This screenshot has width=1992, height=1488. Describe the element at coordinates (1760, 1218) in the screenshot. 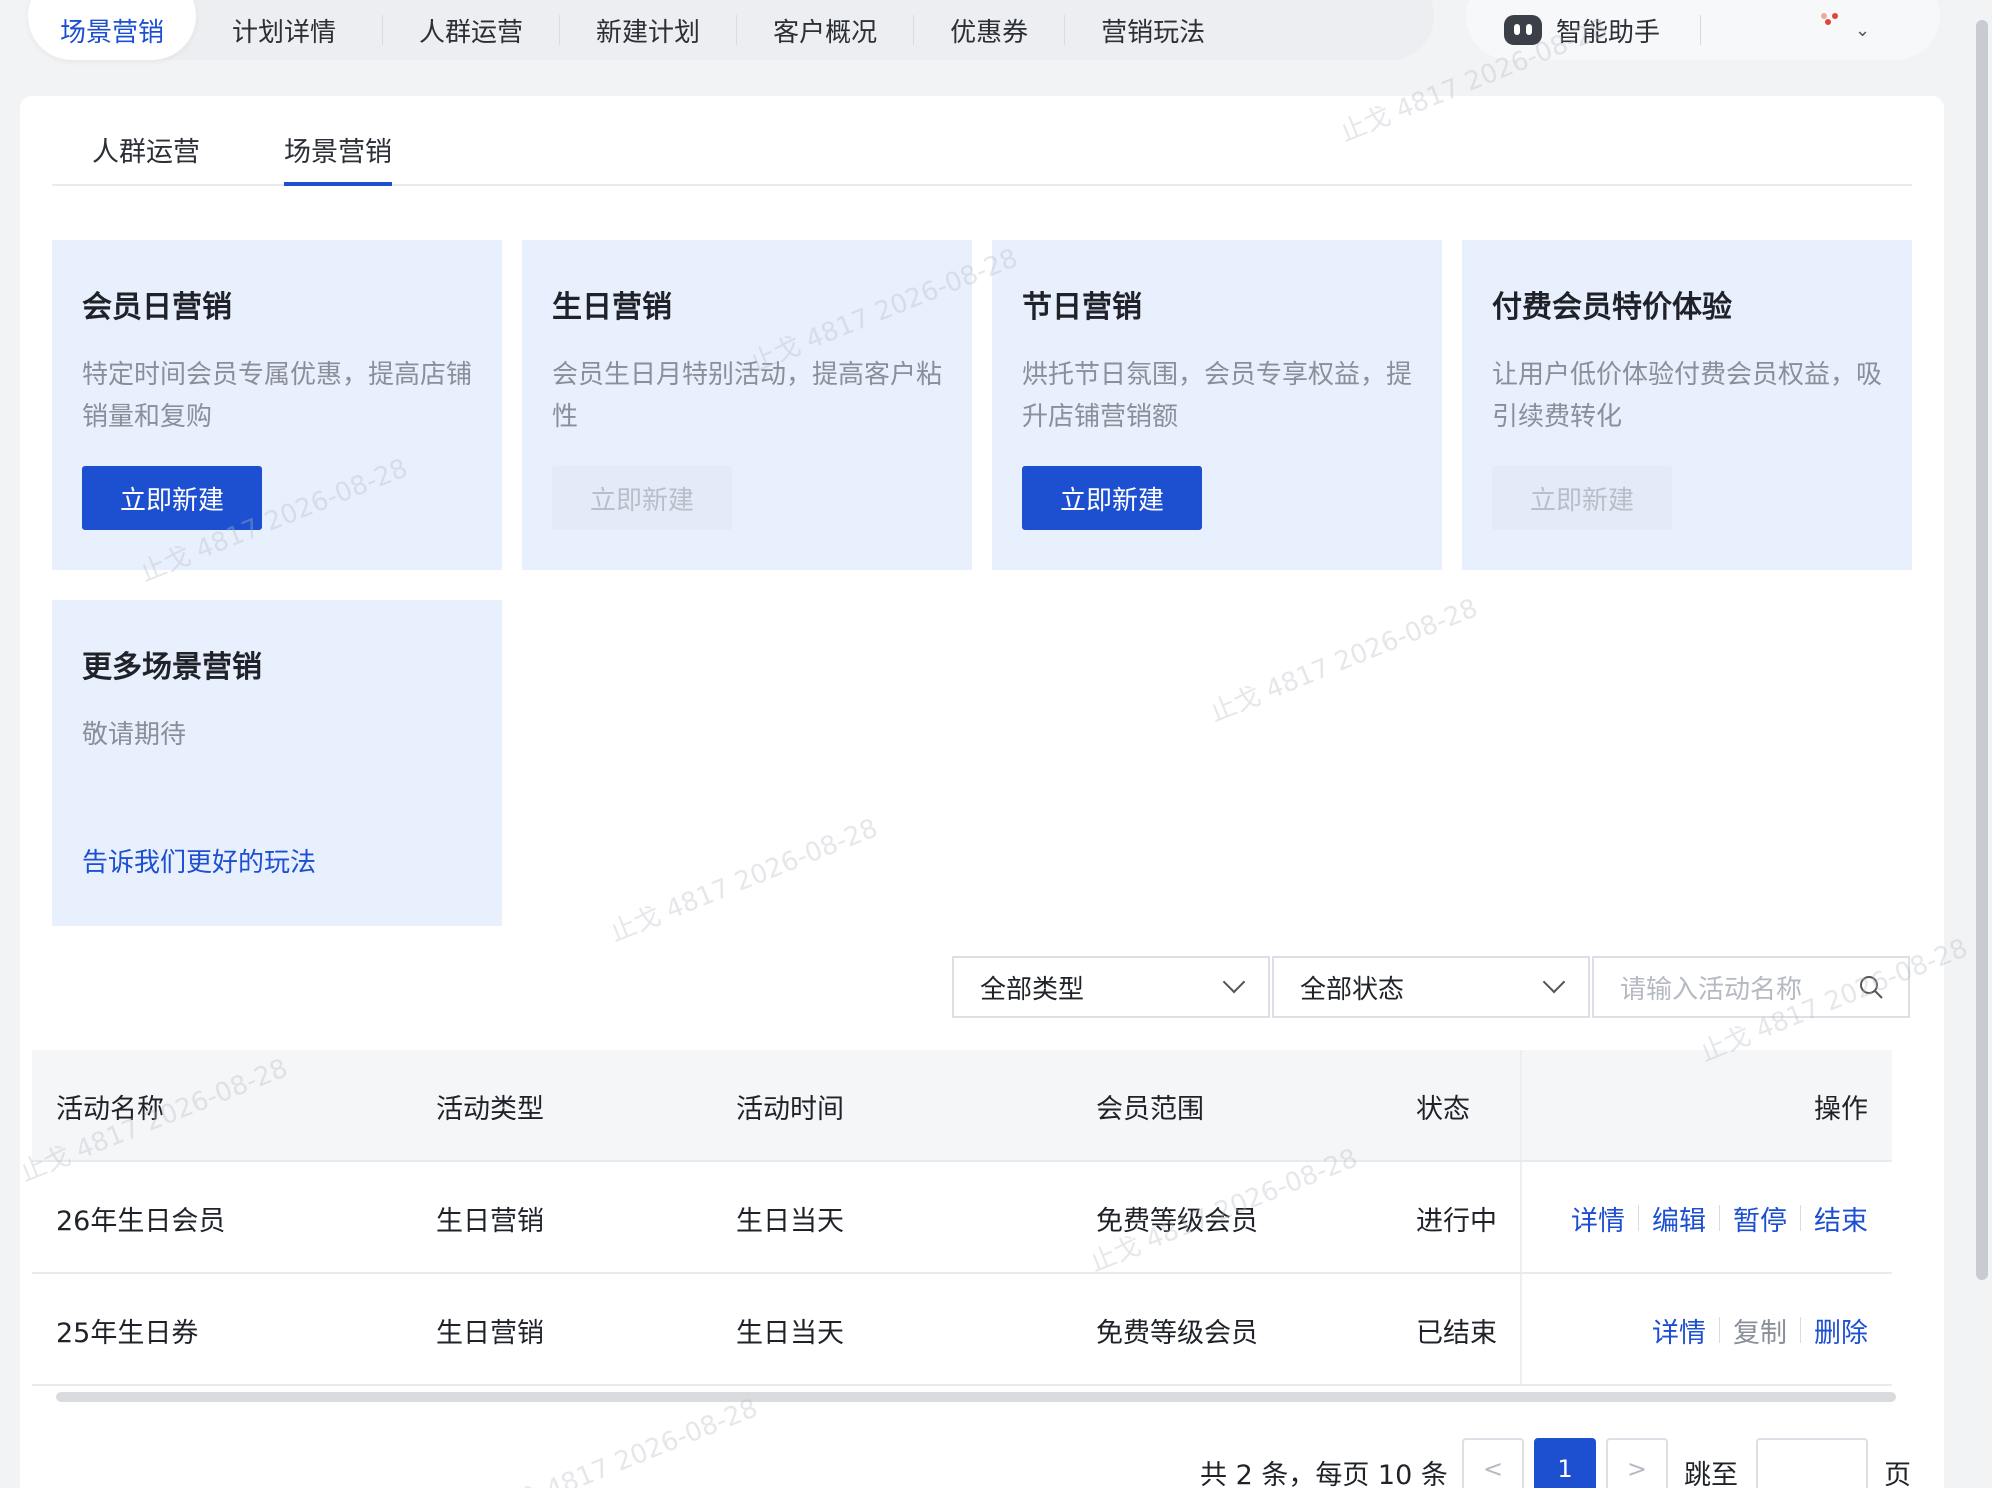

I see `pause-link: 暂停` at that location.